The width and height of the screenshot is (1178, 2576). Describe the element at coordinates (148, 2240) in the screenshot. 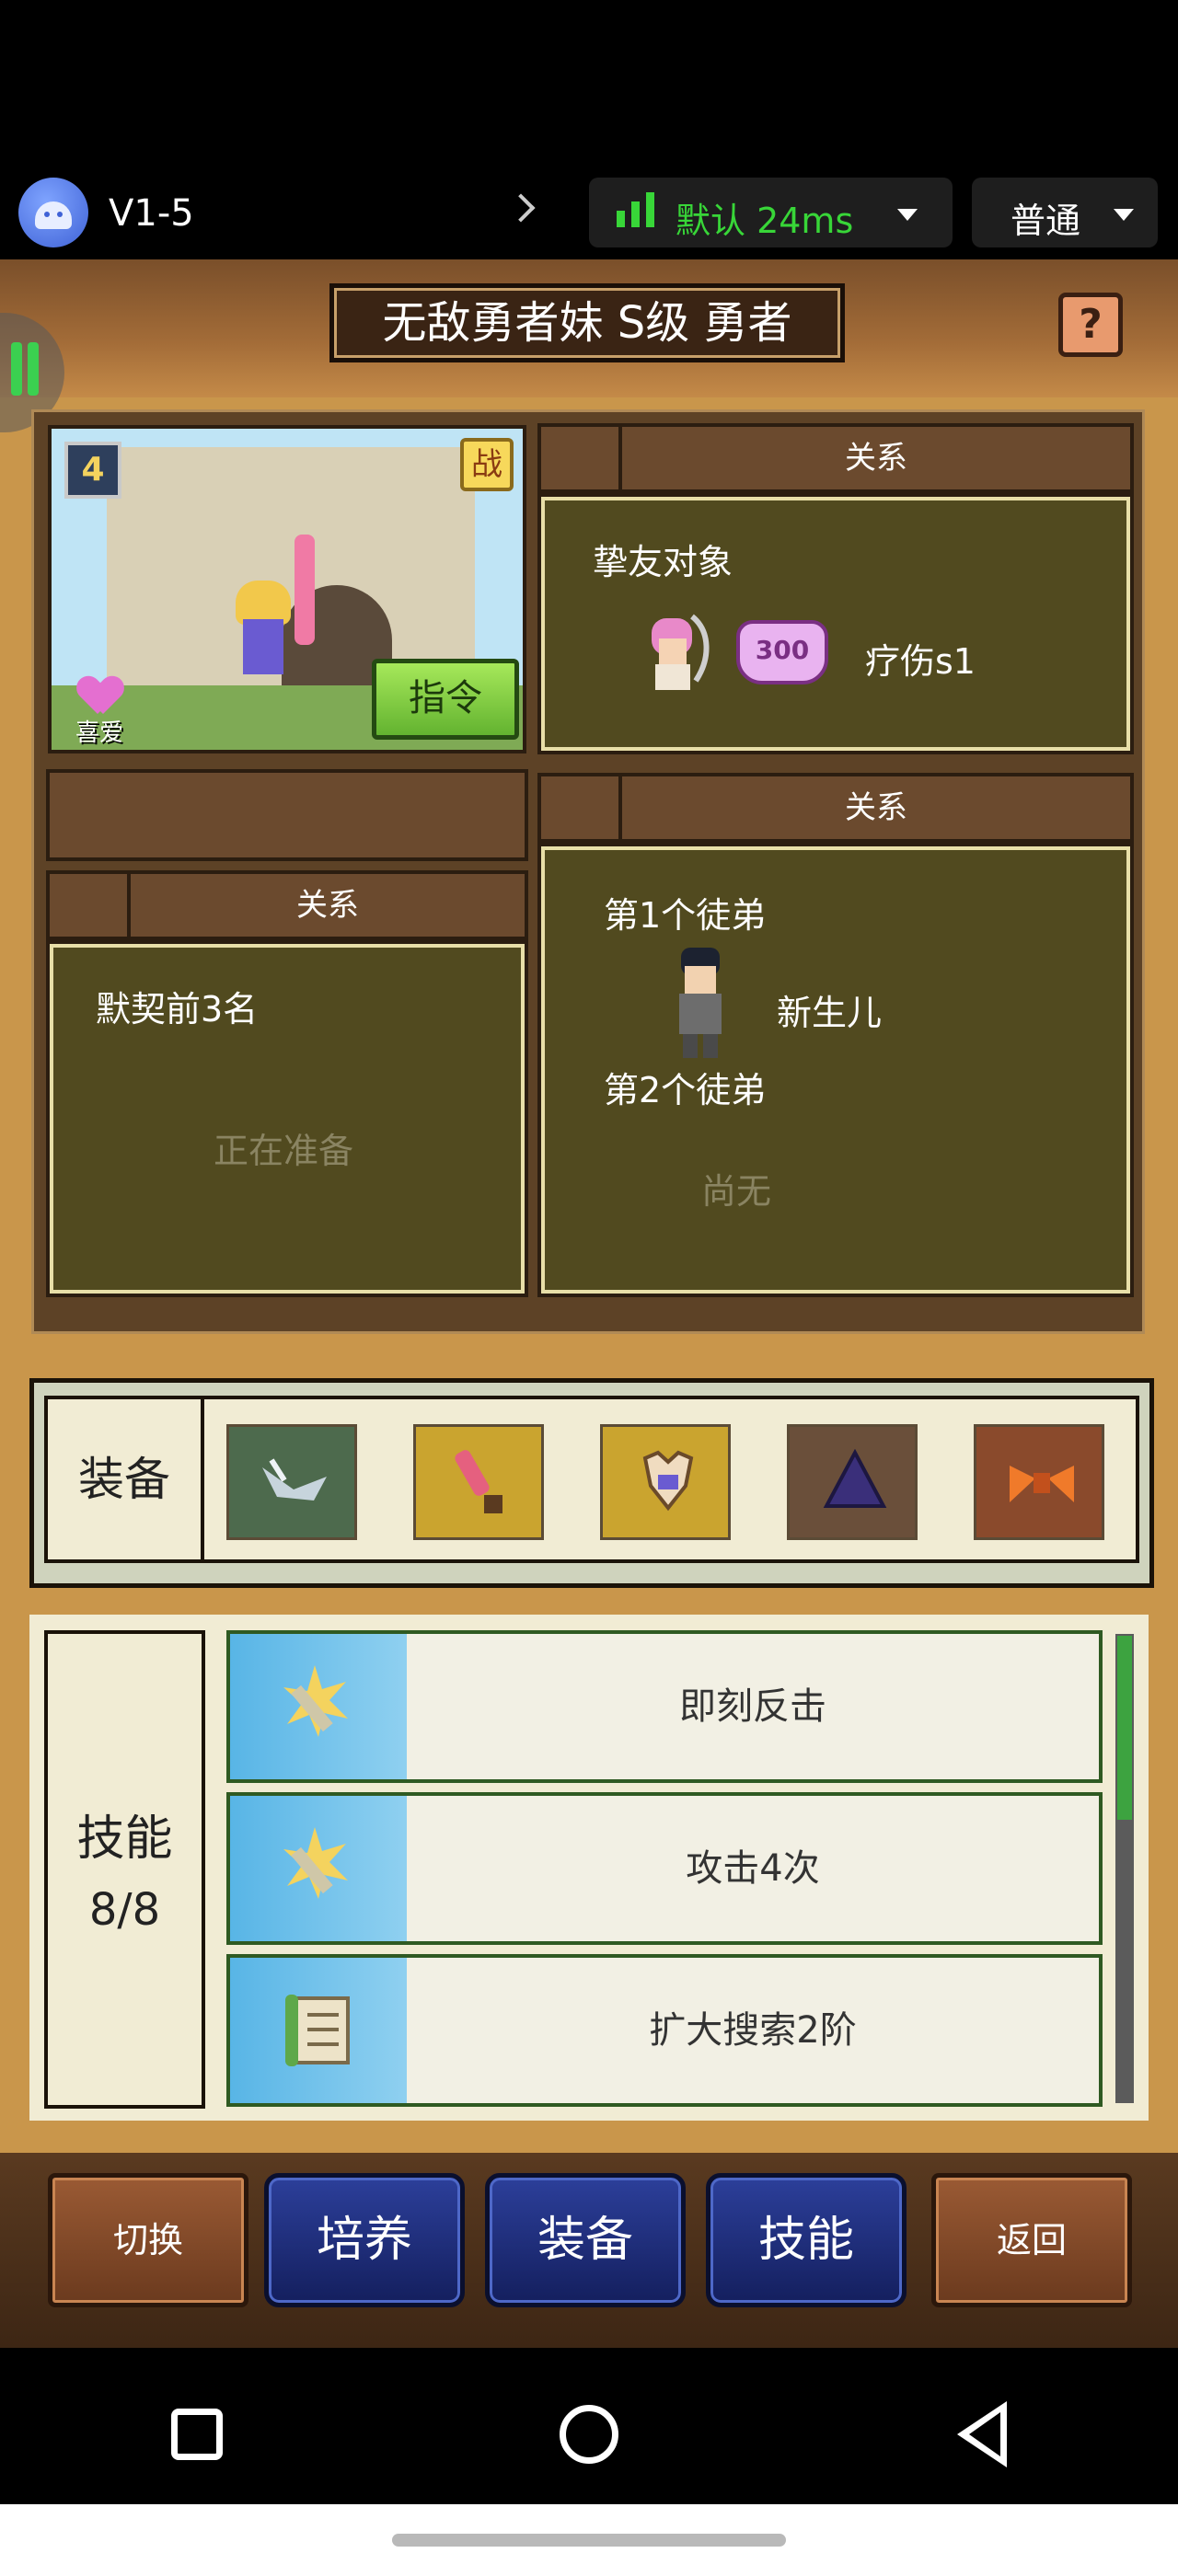

I see `switch-button: 切换` at that location.